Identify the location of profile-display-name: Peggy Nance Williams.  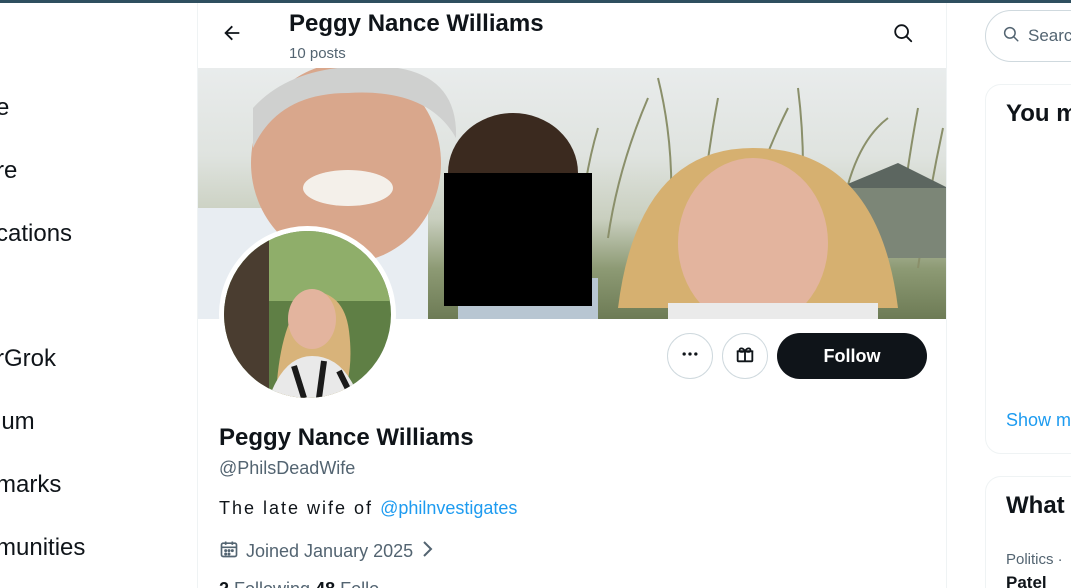
(346, 437).